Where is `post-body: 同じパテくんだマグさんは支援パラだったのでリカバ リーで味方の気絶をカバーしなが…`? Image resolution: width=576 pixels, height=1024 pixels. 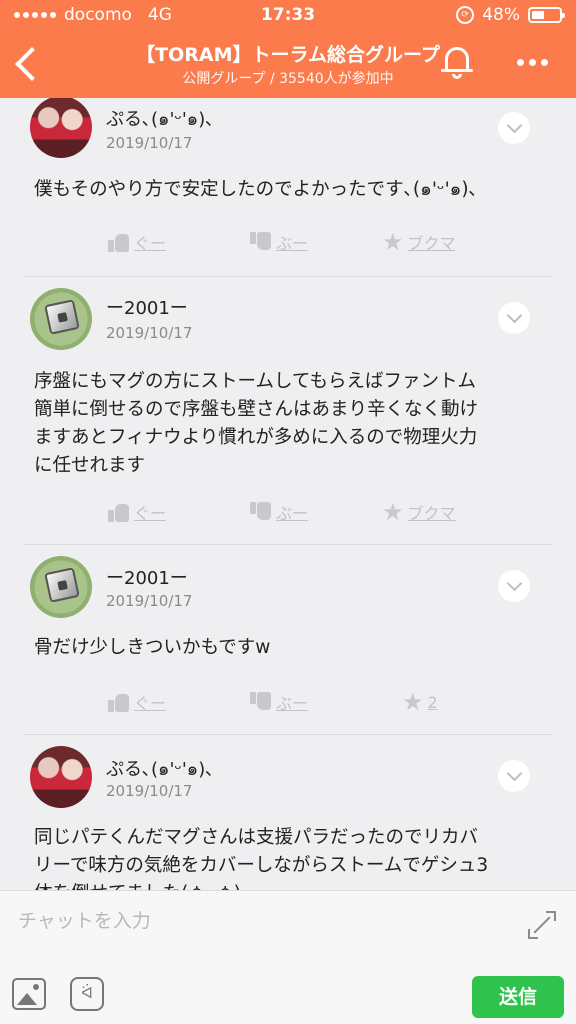 post-body: 同じパテくんだマグさんは支援パラだったのでリカバ リーで味方の気絶をカバーしなが… is located at coordinates (261, 858).